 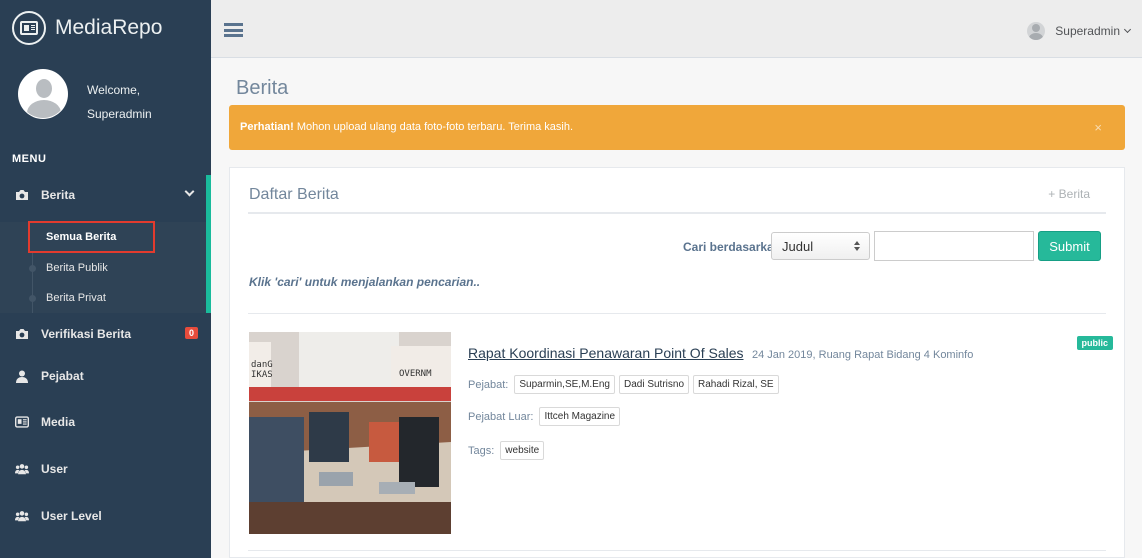 I want to click on submenu-item-berita-privat: Berita Privat, so click(x=103, y=298).